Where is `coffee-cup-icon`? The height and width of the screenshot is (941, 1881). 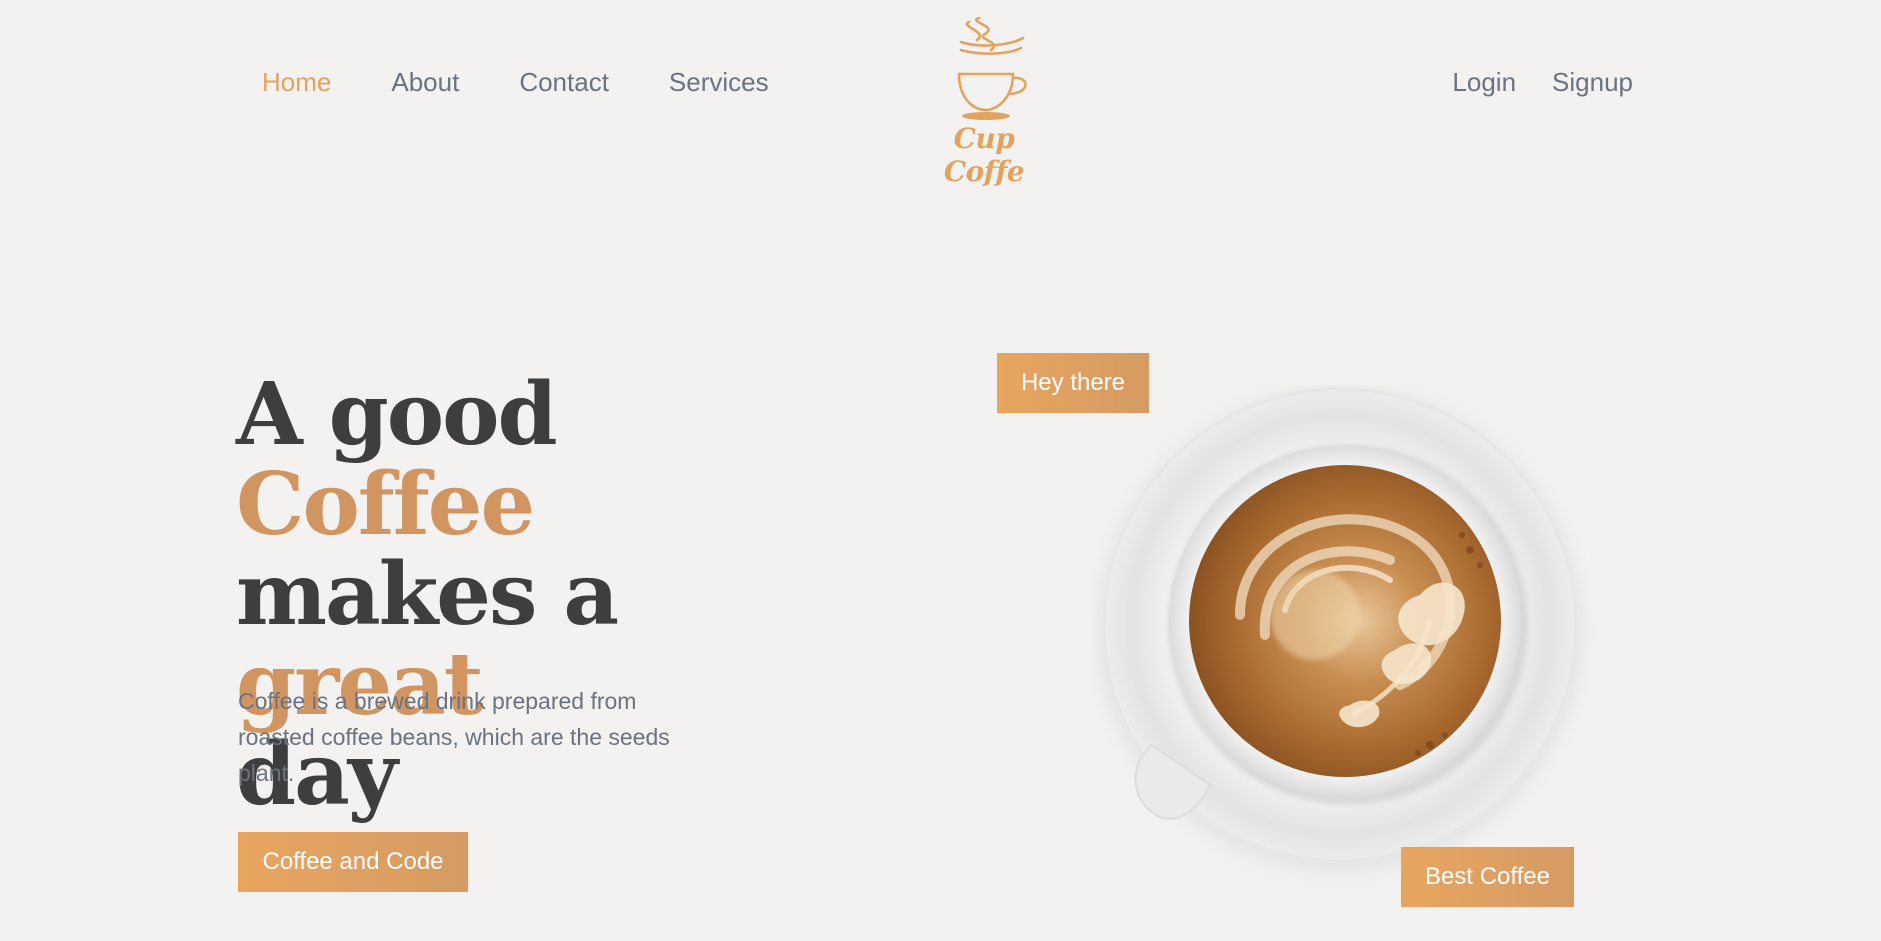 coffee-cup-icon is located at coordinates (992, 68).